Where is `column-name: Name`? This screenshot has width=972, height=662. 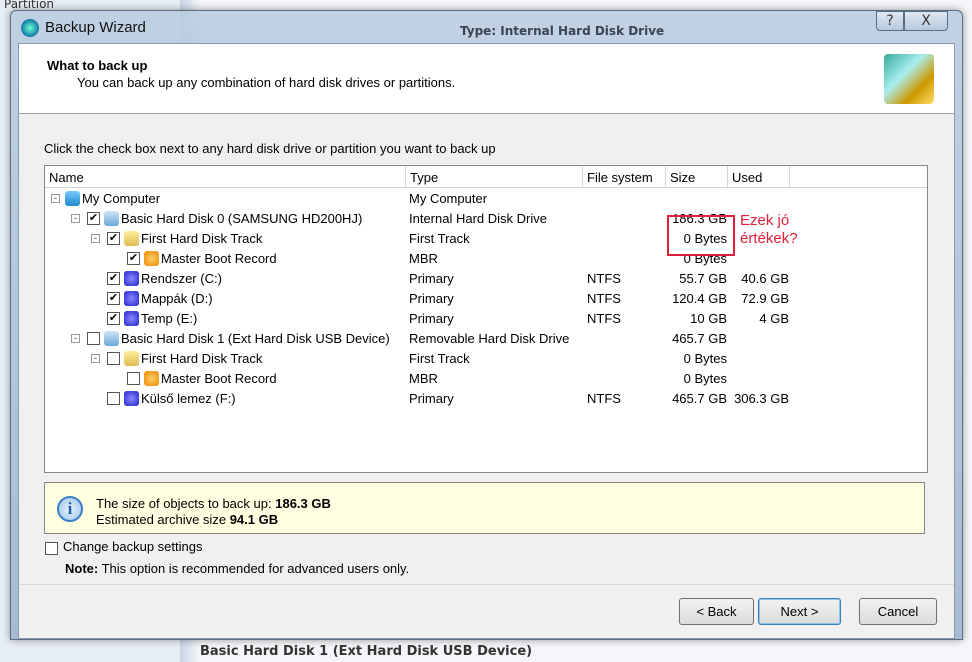 column-name: Name is located at coordinates (225, 176).